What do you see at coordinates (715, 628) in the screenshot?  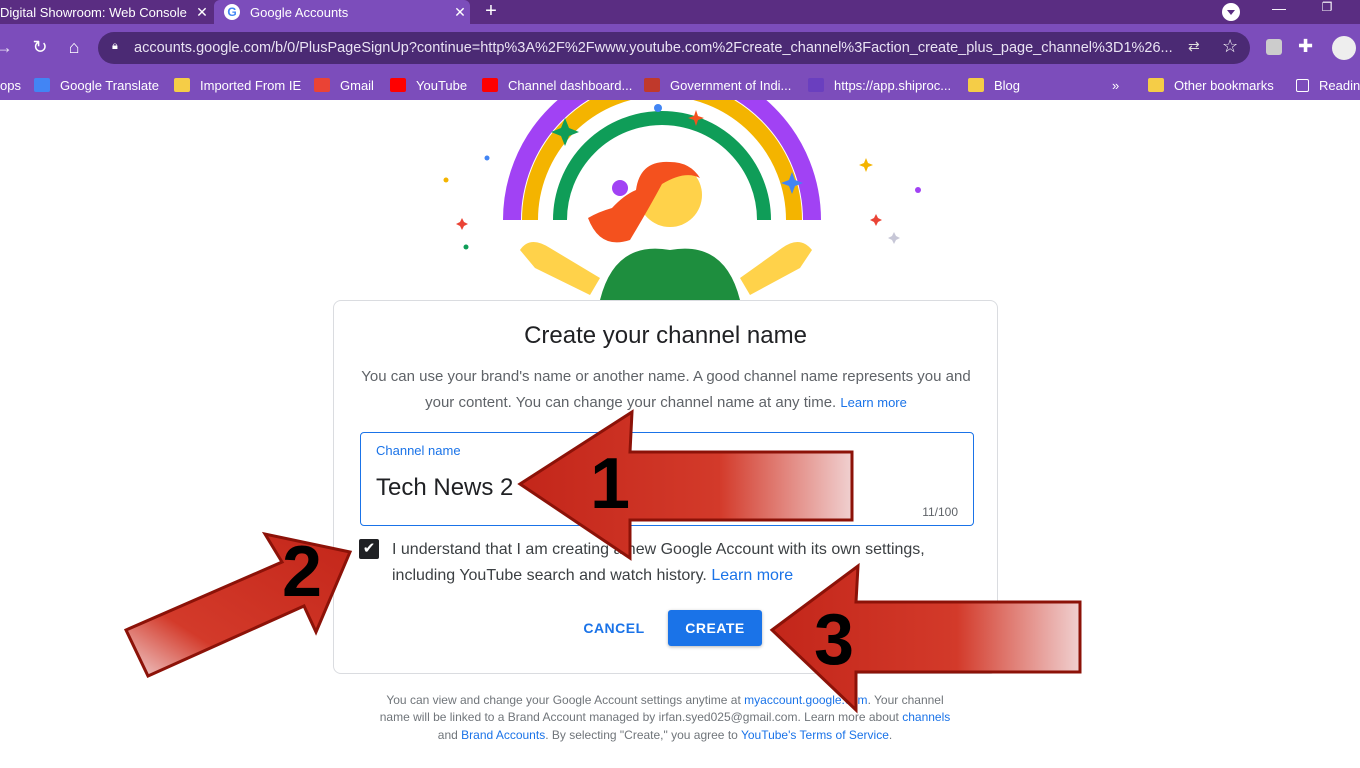 I see `create-button: CREATE` at bounding box center [715, 628].